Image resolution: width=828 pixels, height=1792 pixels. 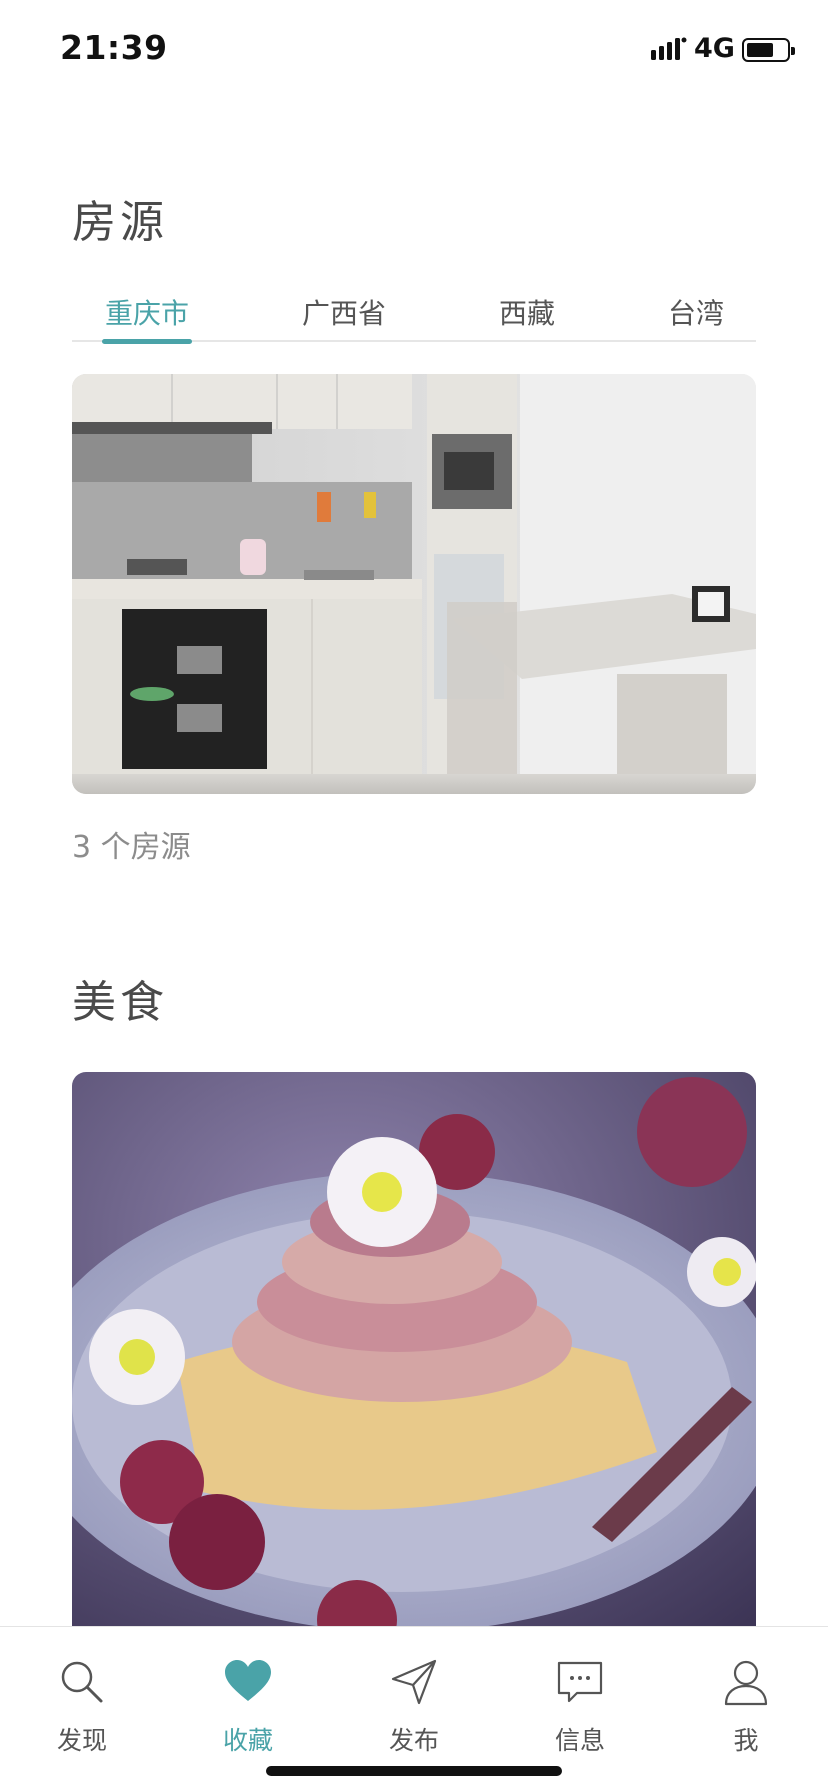 What do you see at coordinates (580, 1707) in the screenshot?
I see `tab-messages: 信息` at bounding box center [580, 1707].